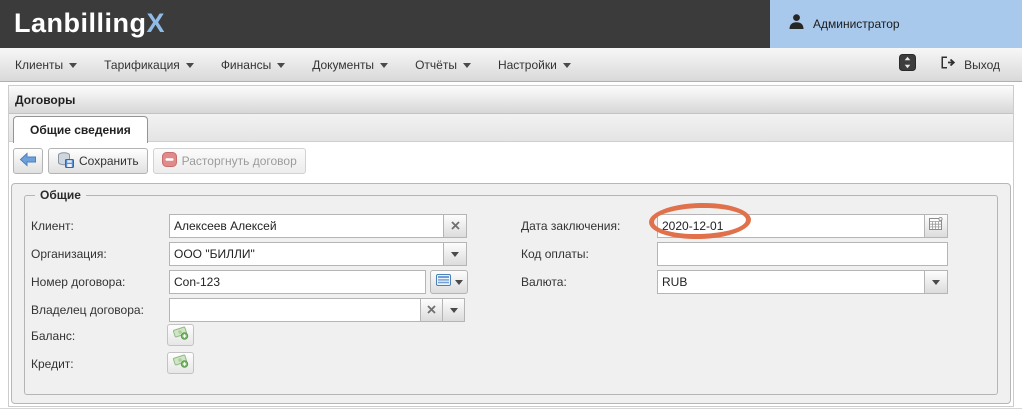 The width and height of the screenshot is (1022, 412). What do you see at coordinates (78, 282) in the screenshot?
I see `contract-number-label: Номер договора:` at bounding box center [78, 282].